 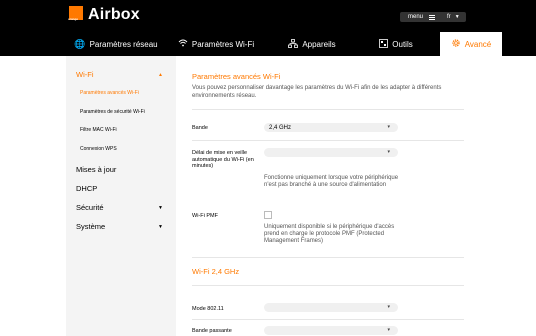 What do you see at coordinates (96, 169) in the screenshot?
I see `sidebar-item-mises-a-jour: Mises à jour` at bounding box center [96, 169].